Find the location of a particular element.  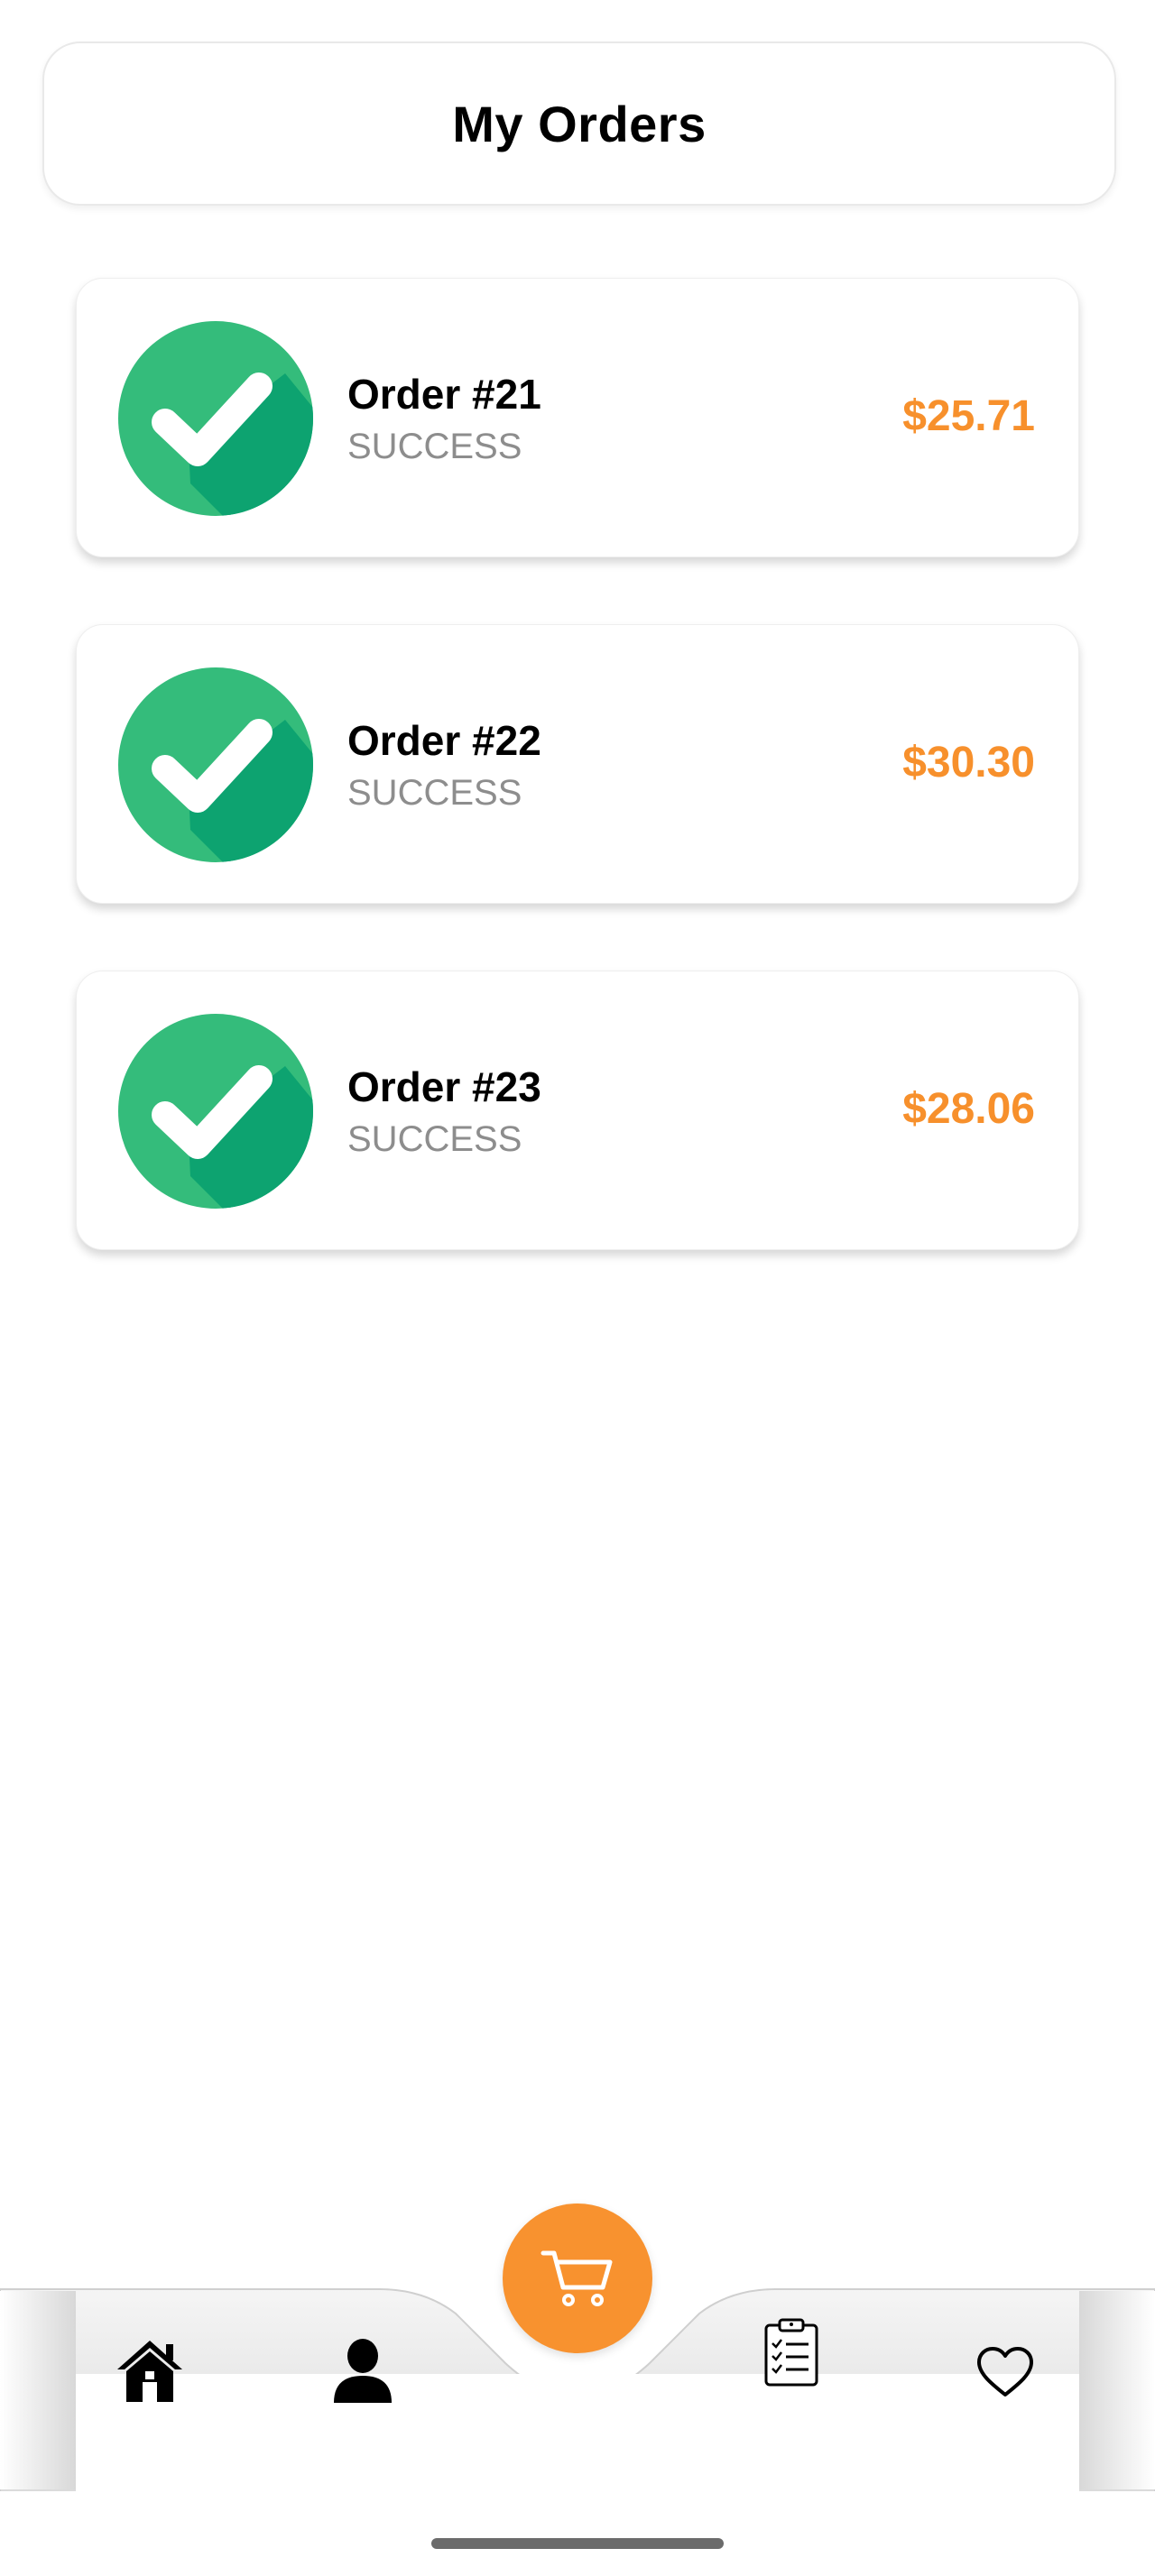

nav-favorites is located at coordinates (1005, 2372).